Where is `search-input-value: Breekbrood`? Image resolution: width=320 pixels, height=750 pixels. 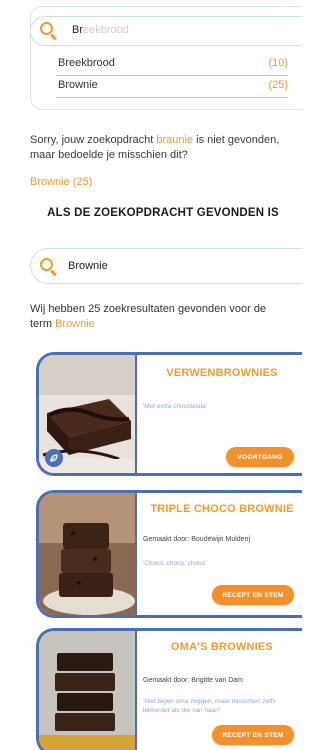 search-input-value: Breekbrood is located at coordinates (100, 30).